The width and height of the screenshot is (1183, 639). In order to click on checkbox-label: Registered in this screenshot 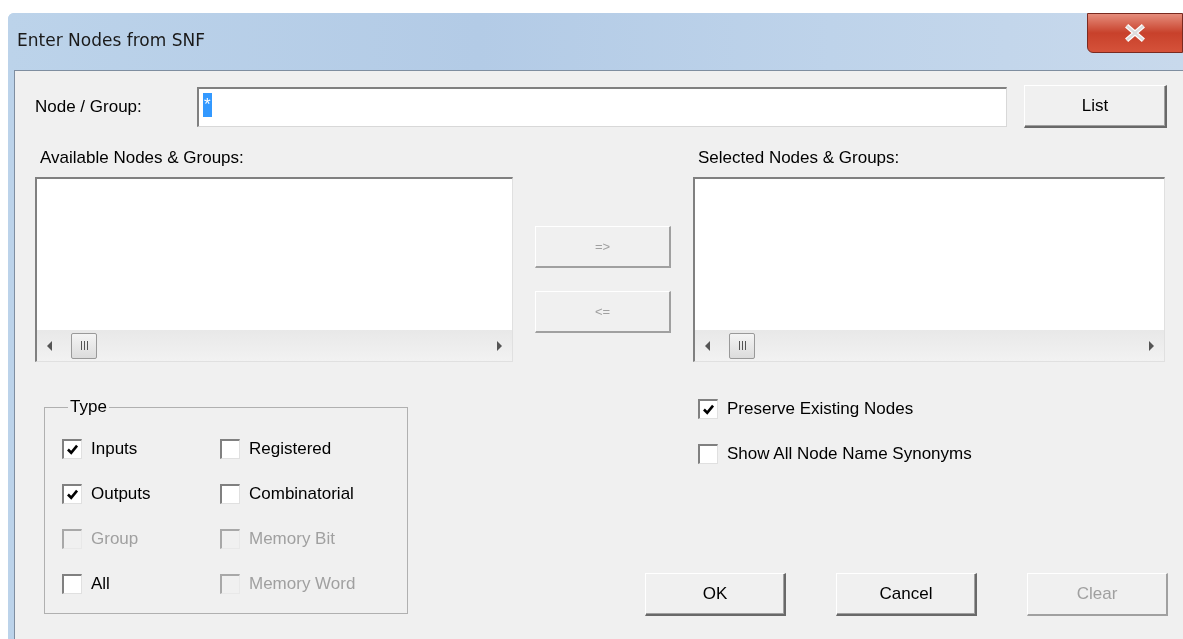, I will do `click(290, 449)`.